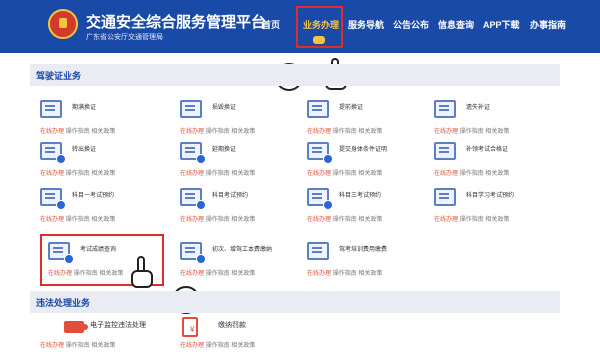 The height and width of the screenshot is (360, 600). I want to click on service-name: 电子监控违法处理, so click(118, 325).